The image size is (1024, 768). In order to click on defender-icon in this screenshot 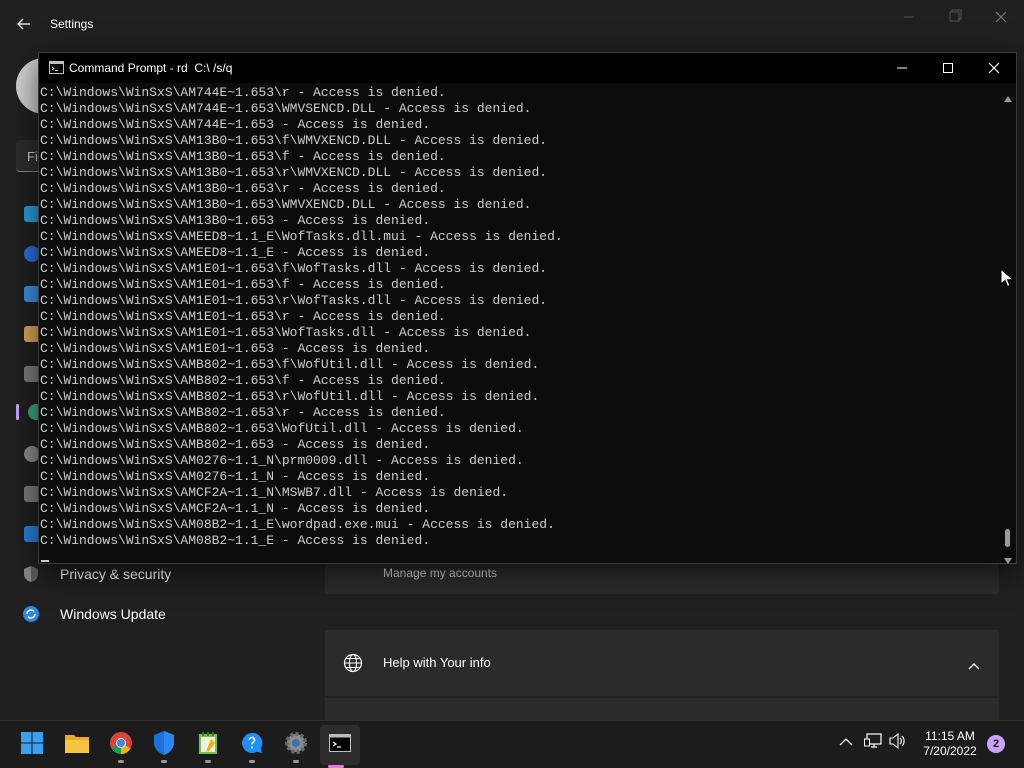, I will do `click(164, 745)`.